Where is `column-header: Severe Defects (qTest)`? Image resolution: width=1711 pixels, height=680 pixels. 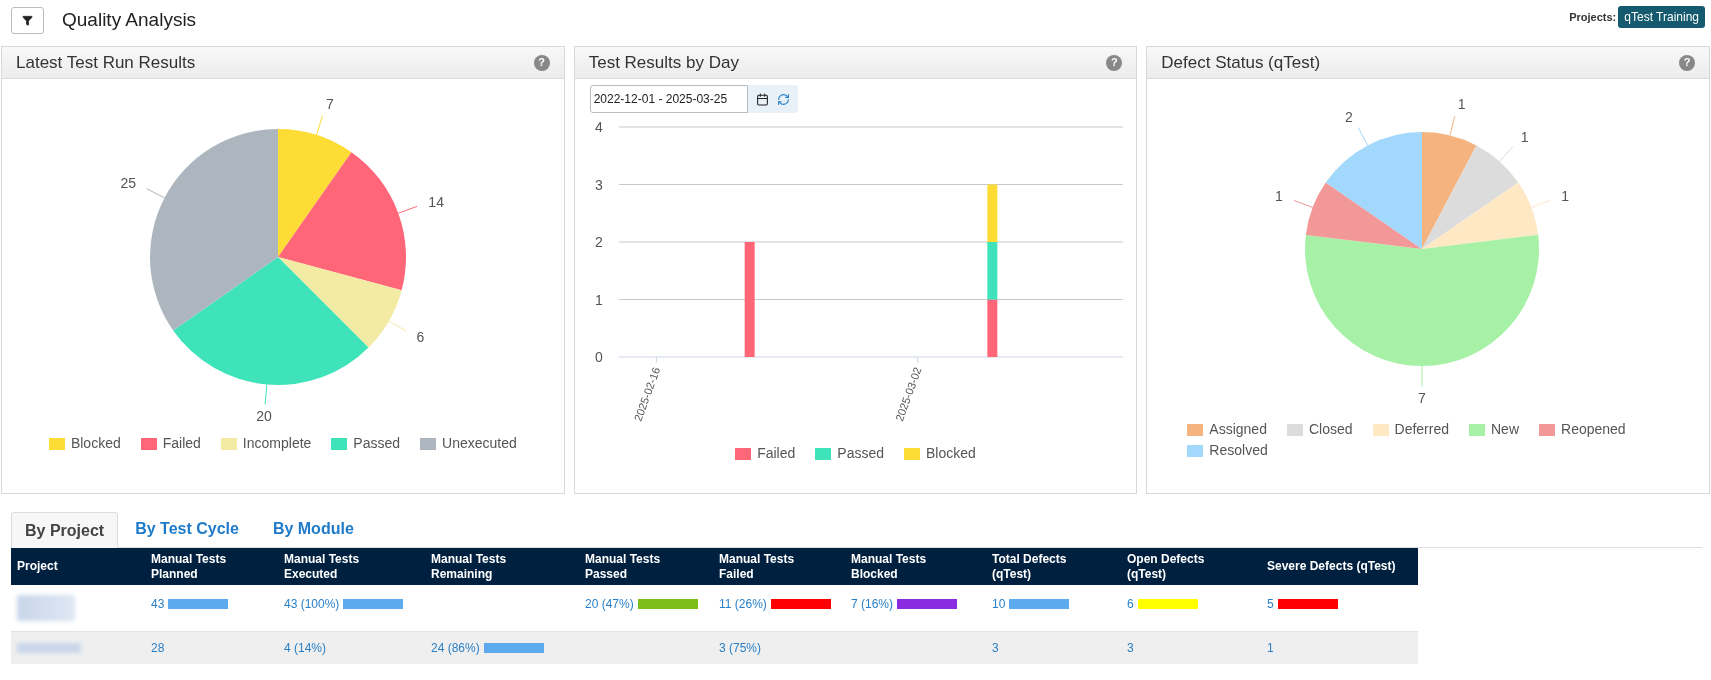 column-header: Severe Defects (qTest) is located at coordinates (1332, 566).